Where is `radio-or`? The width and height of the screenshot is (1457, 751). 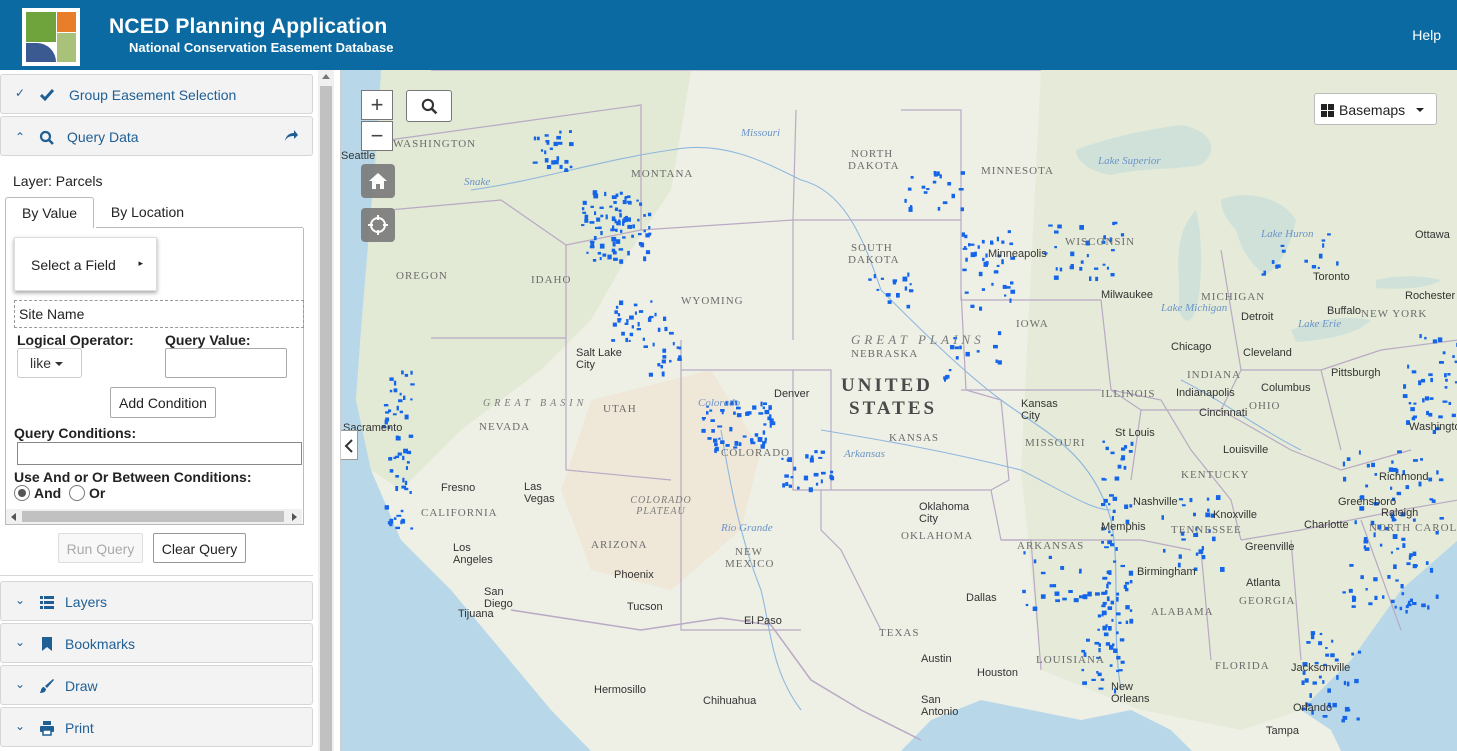 radio-or is located at coordinates (77, 493).